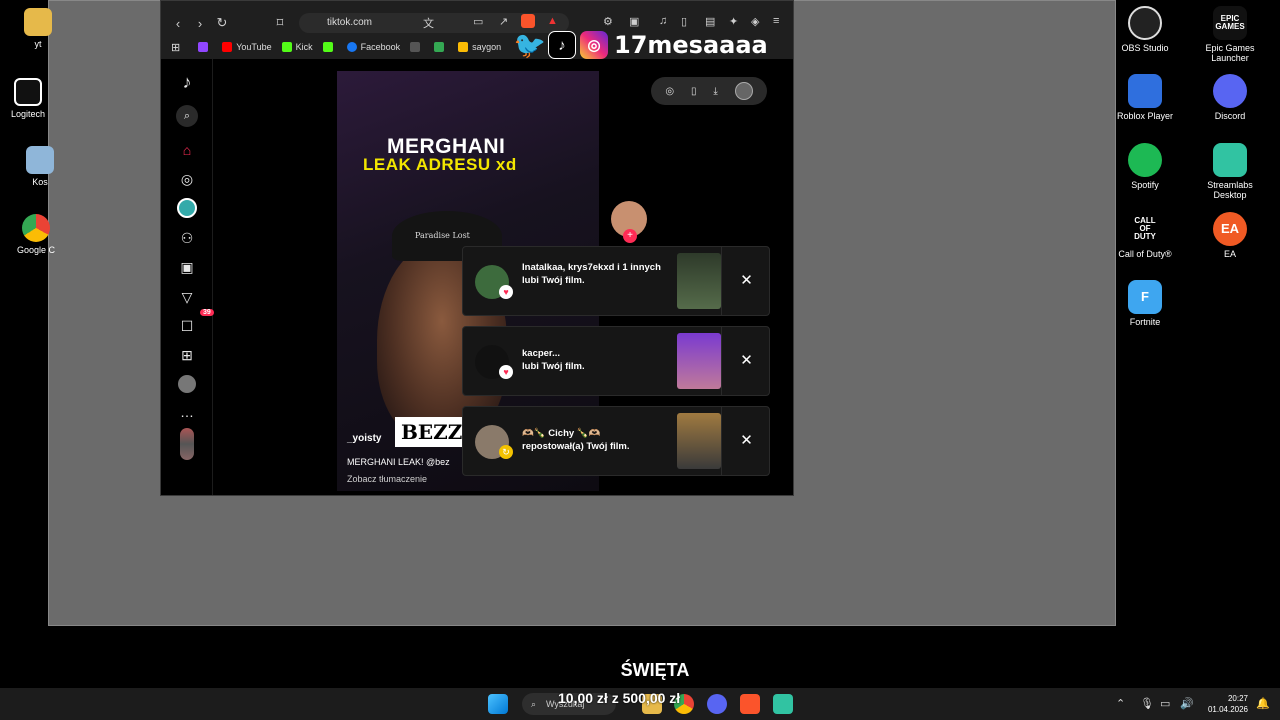 The height and width of the screenshot is (720, 1280). What do you see at coordinates (222, 23) in the screenshot?
I see `reload-icon: ↻` at bounding box center [222, 23].